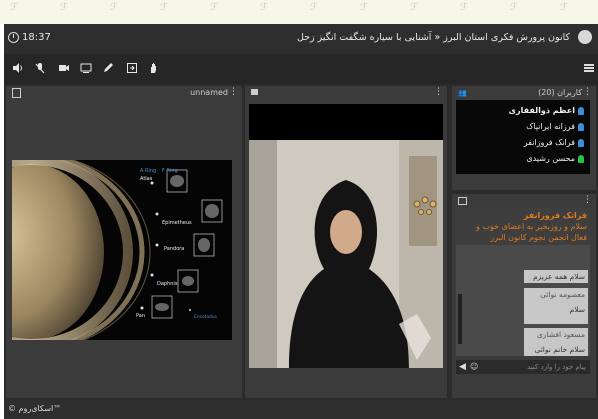  Describe the element at coordinates (209, 92) in the screenshot. I see `presentation-tab-name: unnamed` at that location.